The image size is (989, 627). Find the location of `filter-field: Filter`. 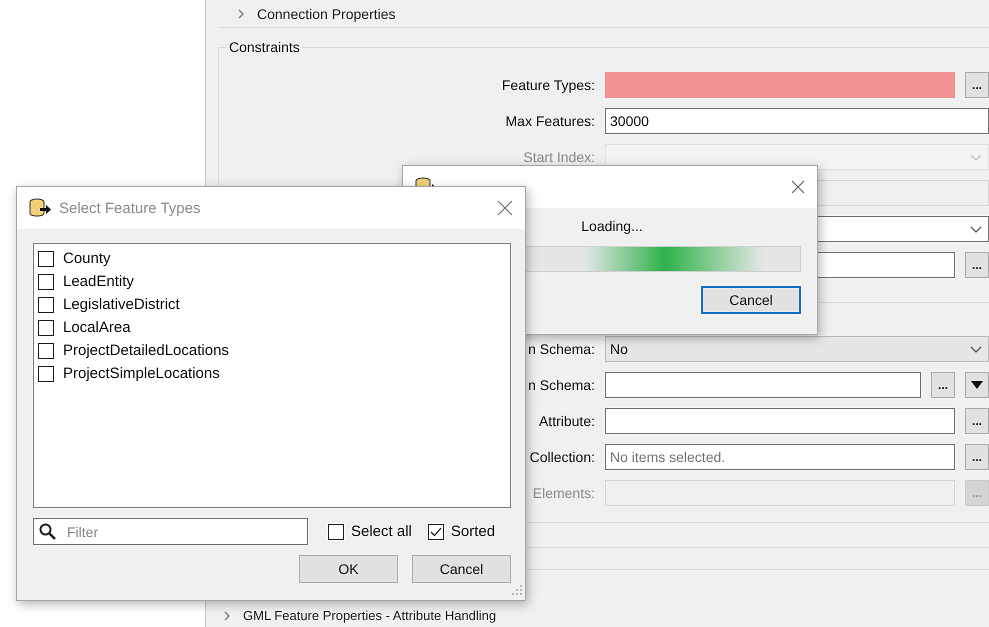

filter-field: Filter is located at coordinates (170, 531).